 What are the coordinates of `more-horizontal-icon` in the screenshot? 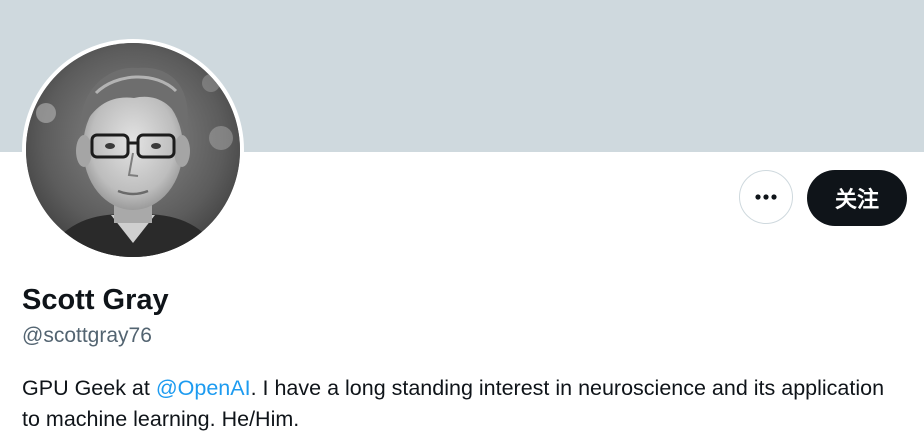 It's located at (766, 197).